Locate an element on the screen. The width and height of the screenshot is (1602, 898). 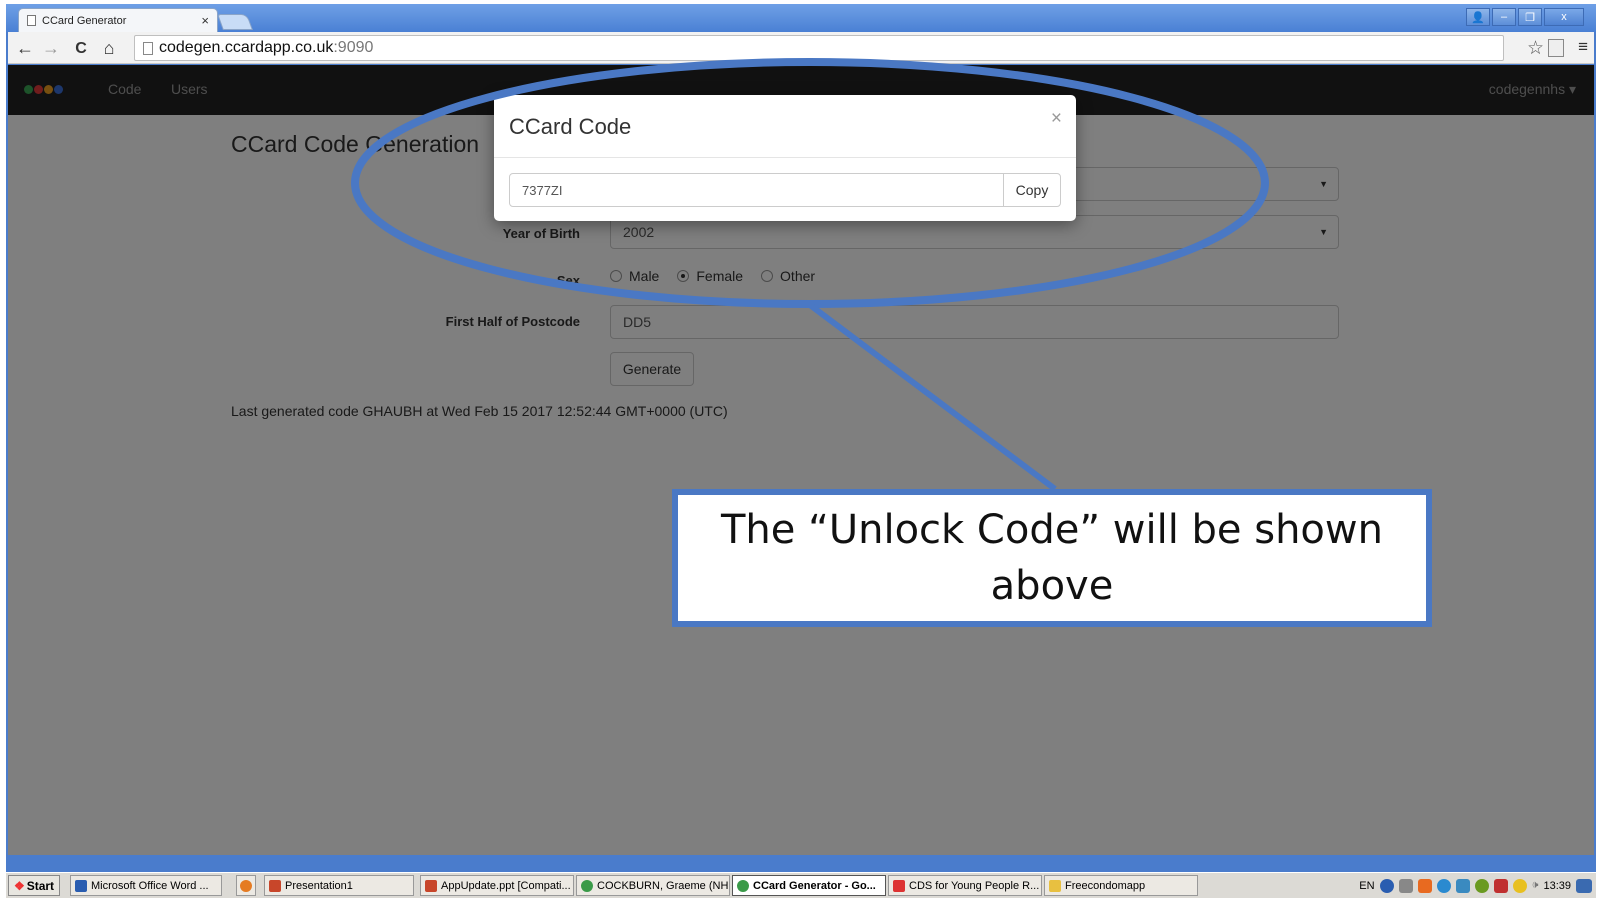
tab-ccard-generator: CCard Generator × is located at coordinates (118, 20).